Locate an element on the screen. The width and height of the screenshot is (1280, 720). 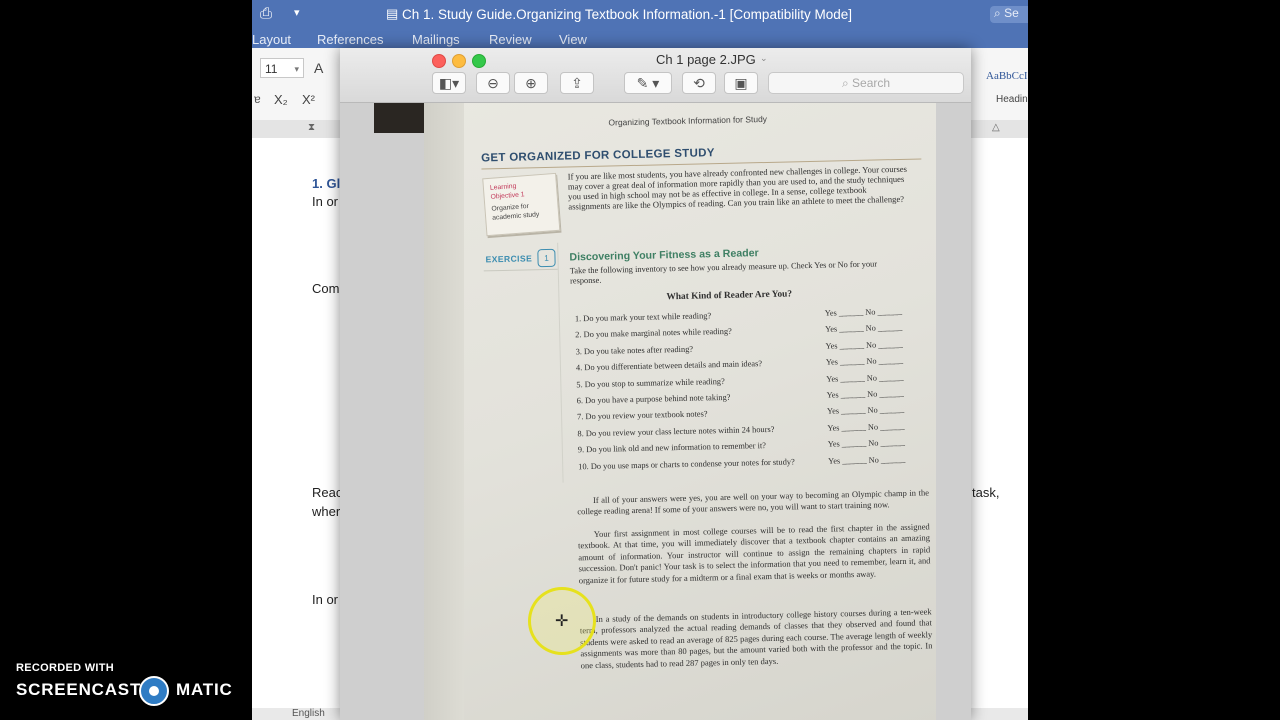
exercise-rule is located at coordinates (520, 270).